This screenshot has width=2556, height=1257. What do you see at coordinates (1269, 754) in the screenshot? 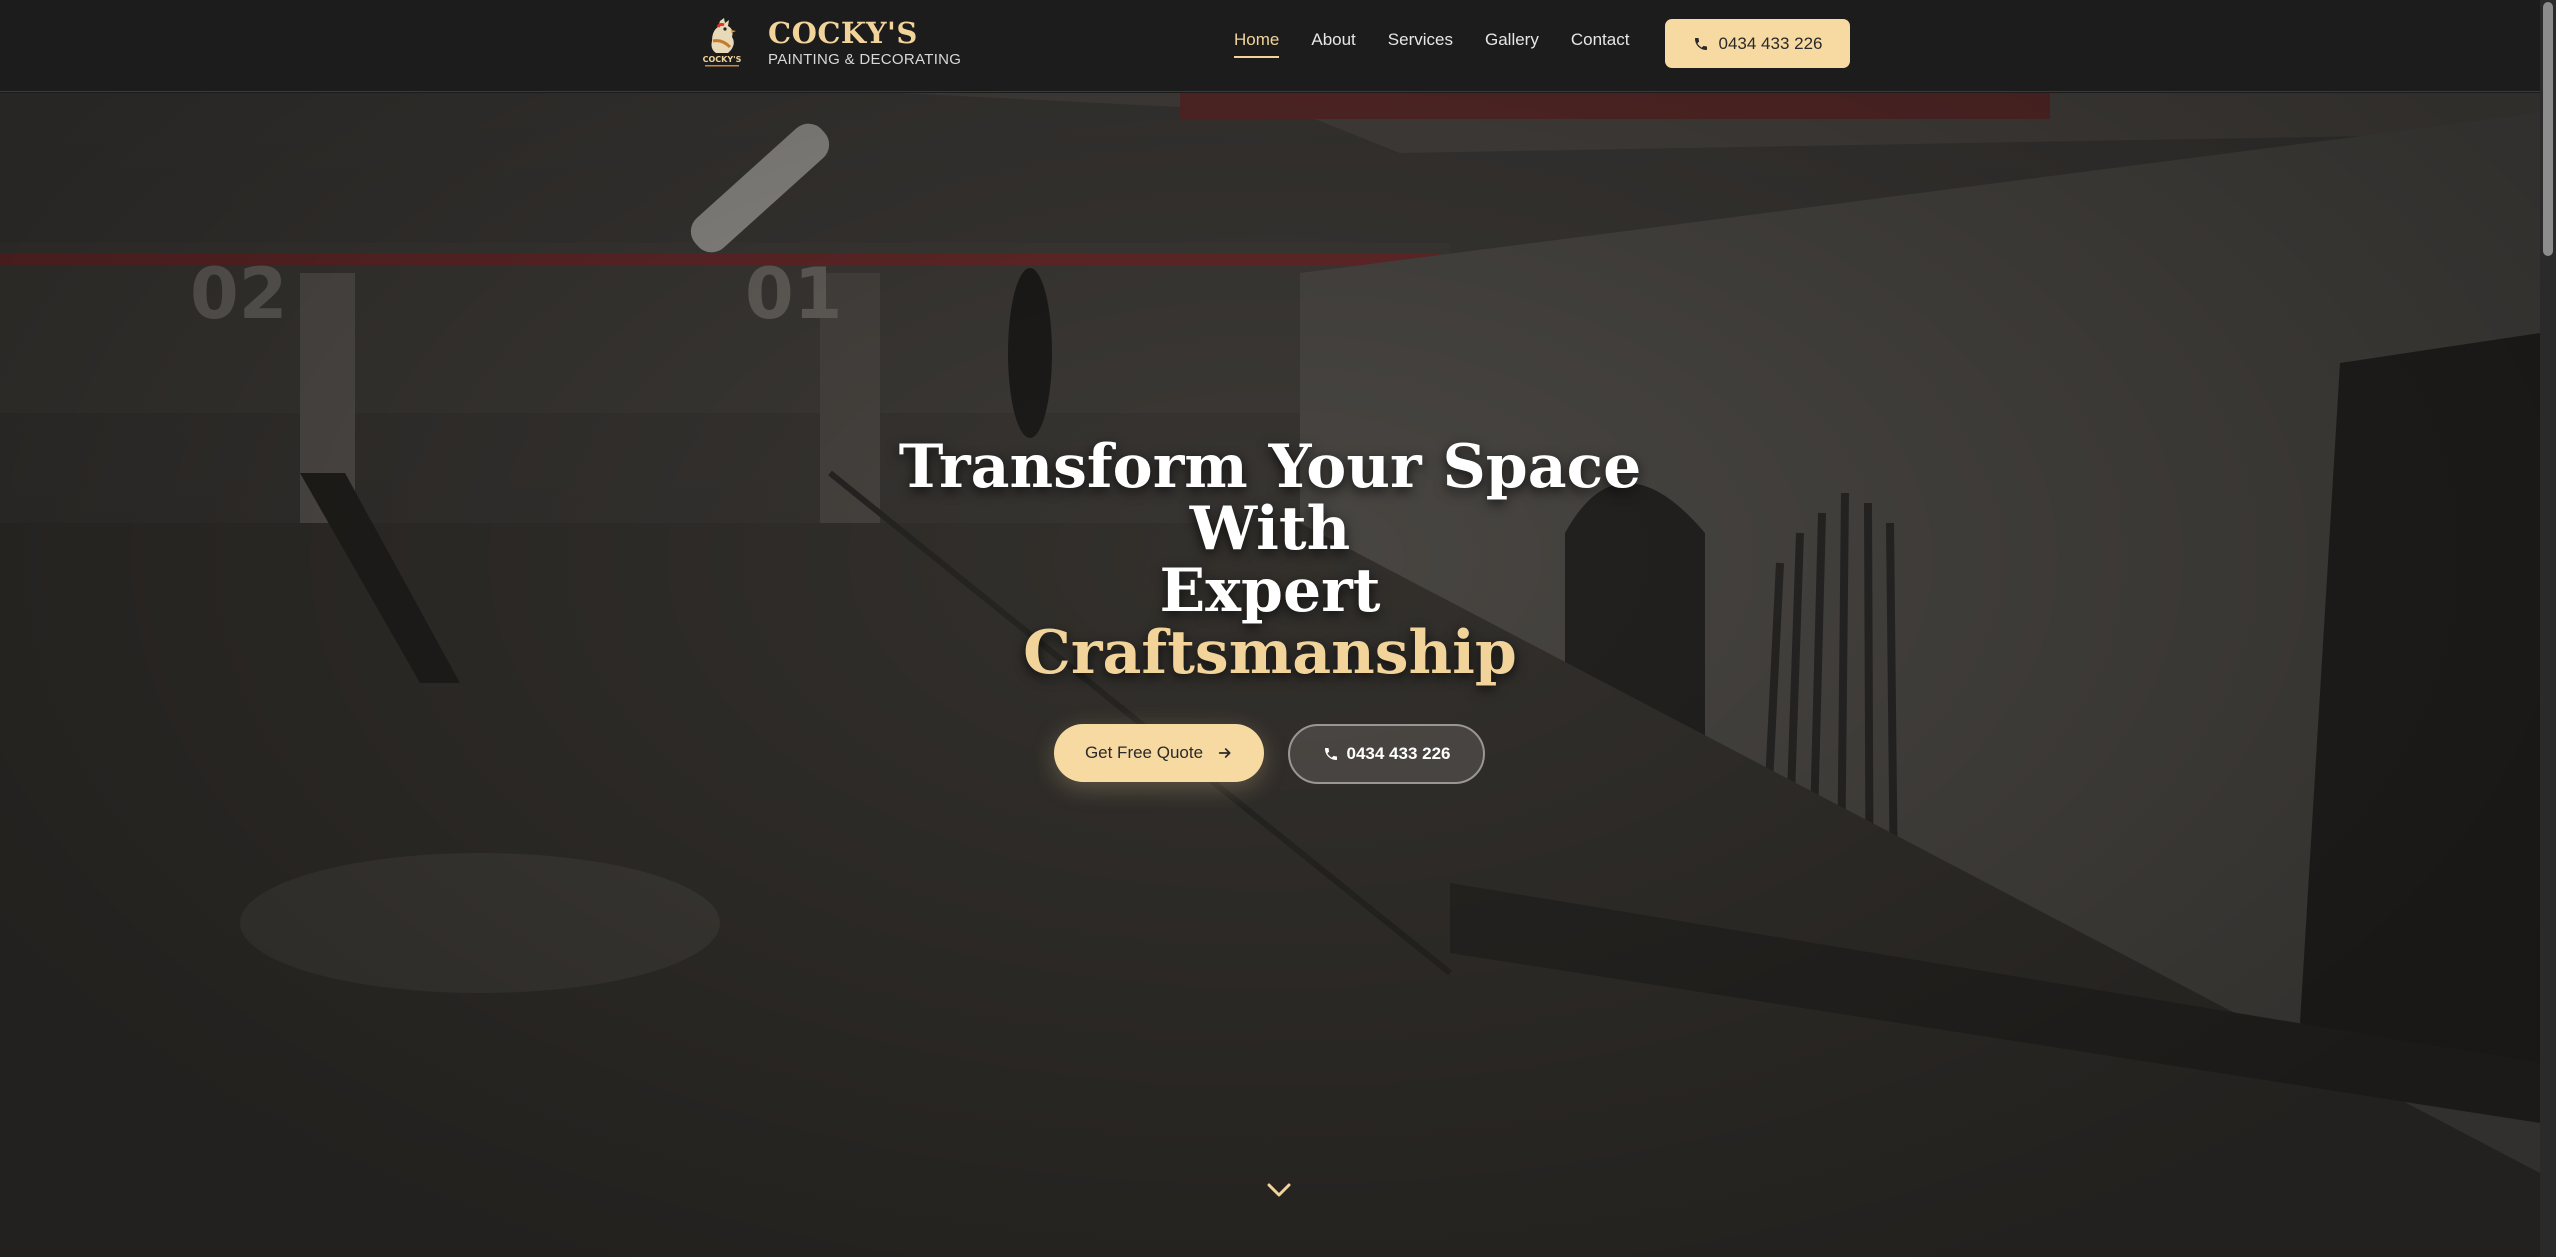
I see `hero-actions: Get Free Quote 0434 433 226` at bounding box center [1269, 754].